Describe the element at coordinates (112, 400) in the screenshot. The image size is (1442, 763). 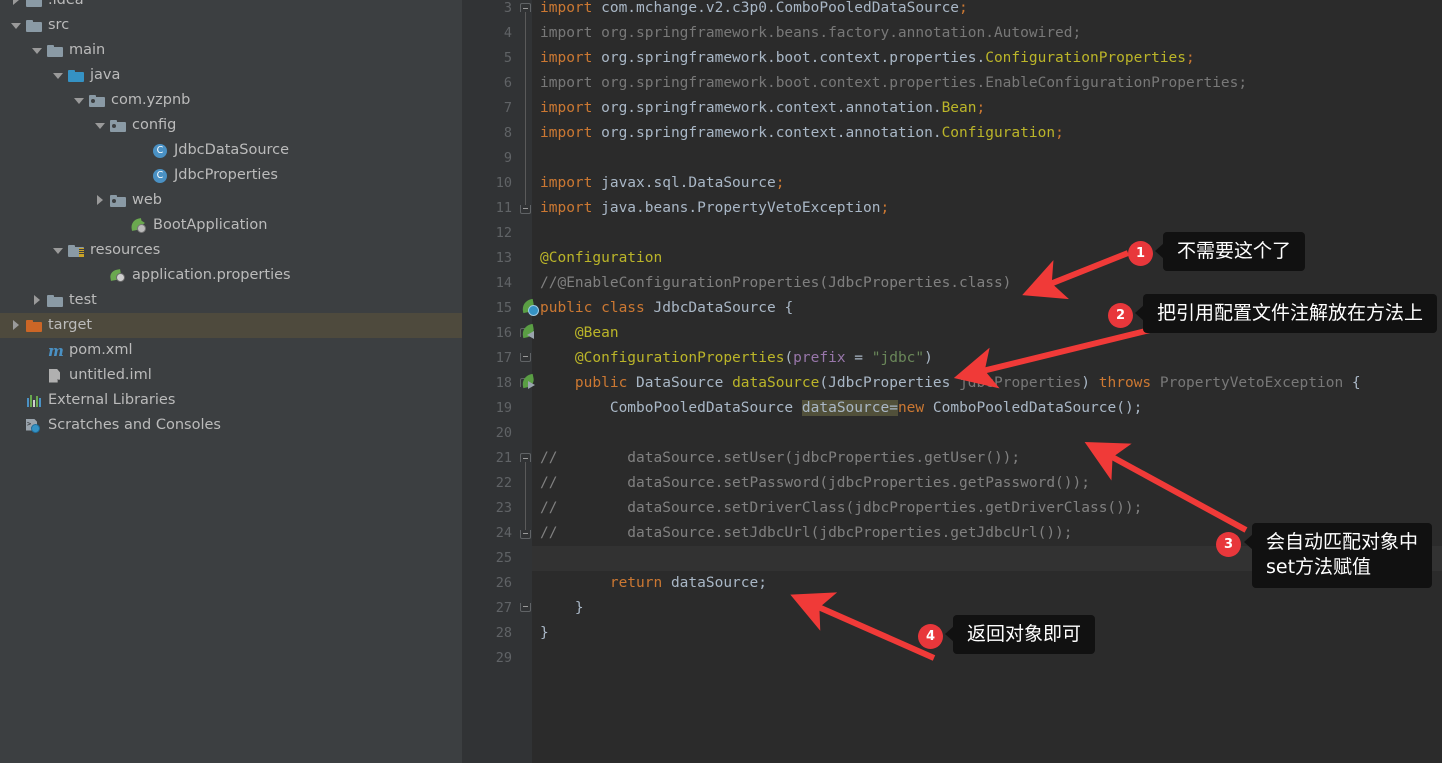
I see `tree-item-label: External Libraries` at that location.